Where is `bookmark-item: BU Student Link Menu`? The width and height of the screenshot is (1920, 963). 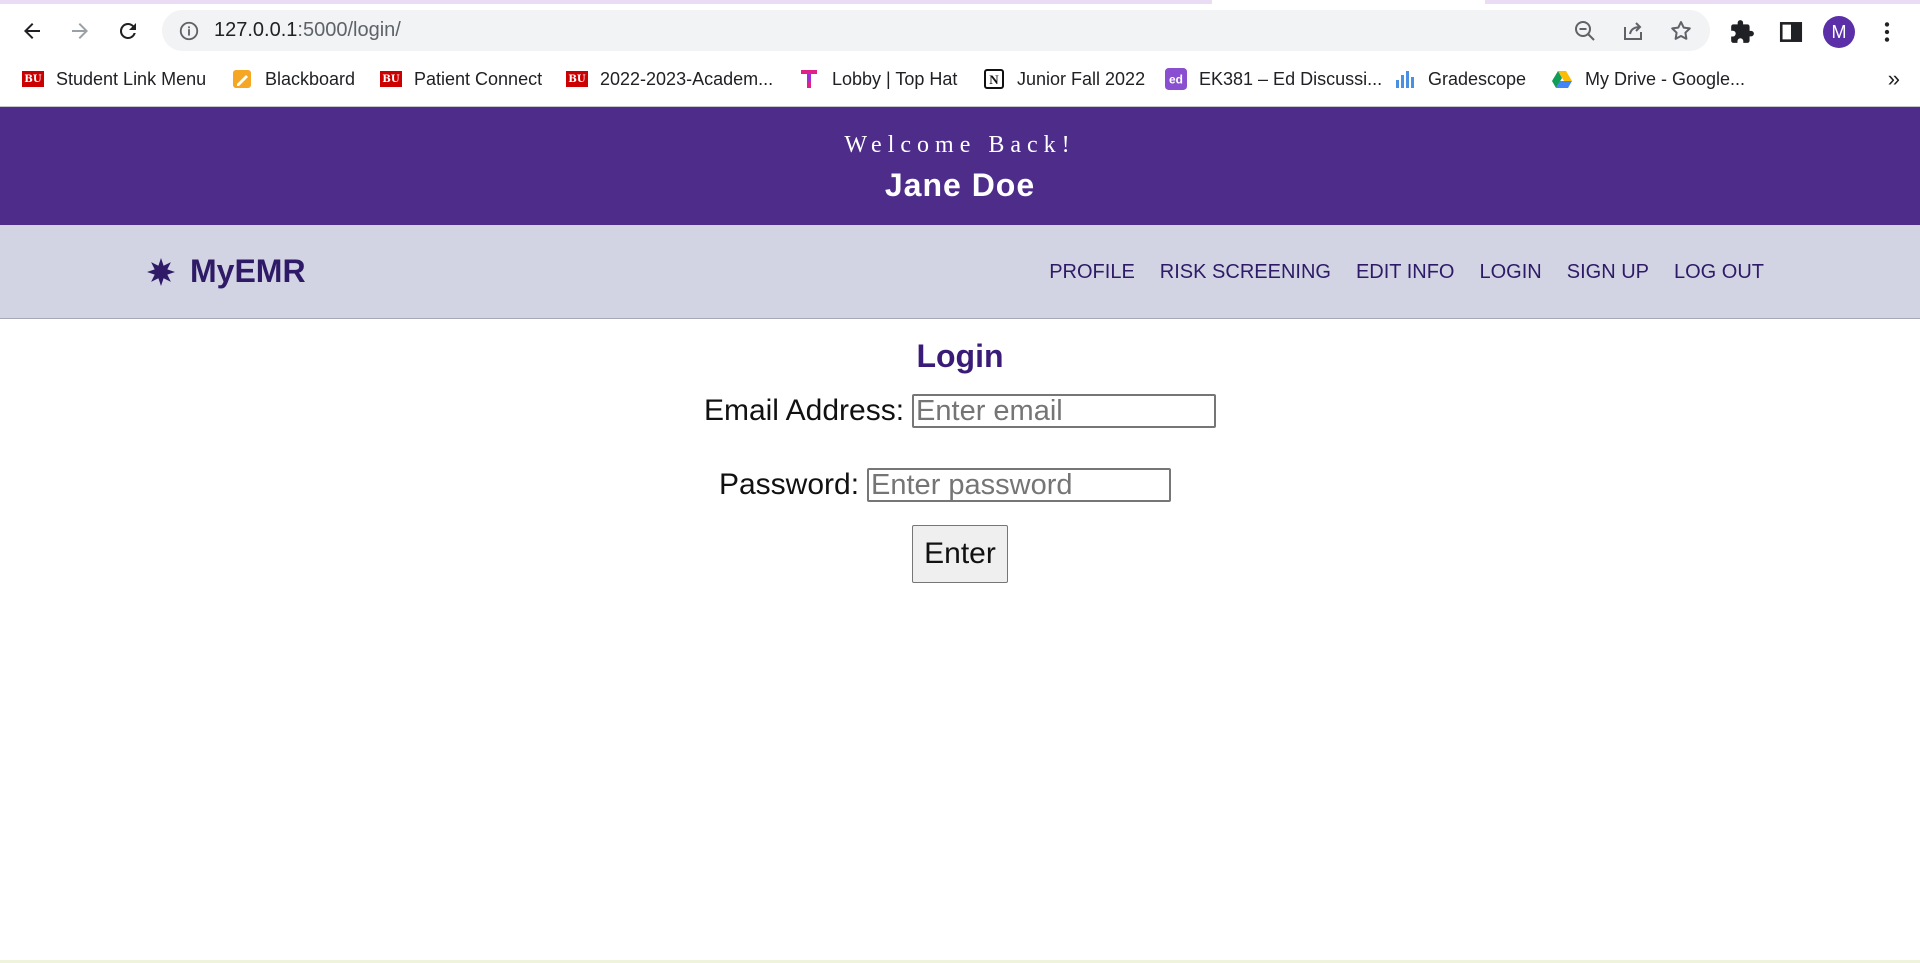
bookmark-item: BU Student Link Menu is located at coordinates (114, 79).